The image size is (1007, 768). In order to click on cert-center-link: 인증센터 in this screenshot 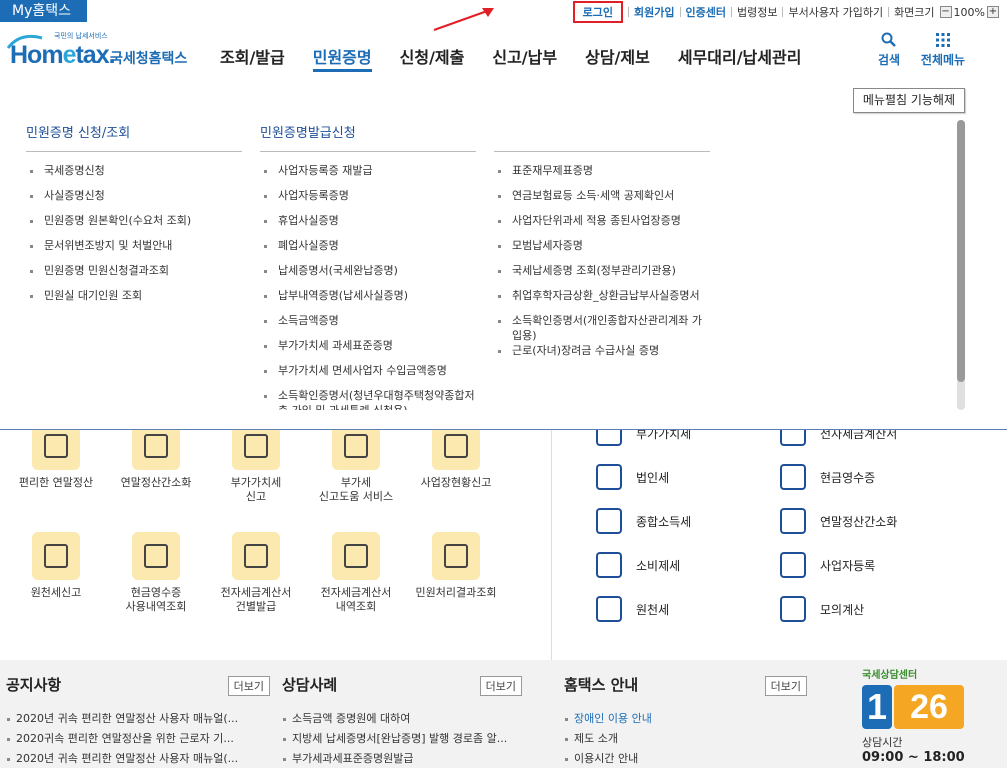, I will do `click(706, 12)`.